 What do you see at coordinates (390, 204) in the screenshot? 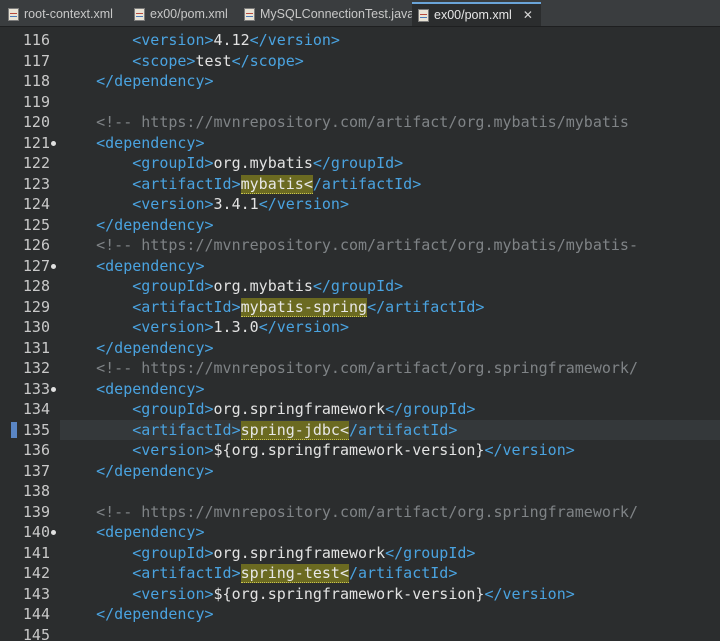
I see `code-text: <version>3.4.1</version>` at bounding box center [390, 204].